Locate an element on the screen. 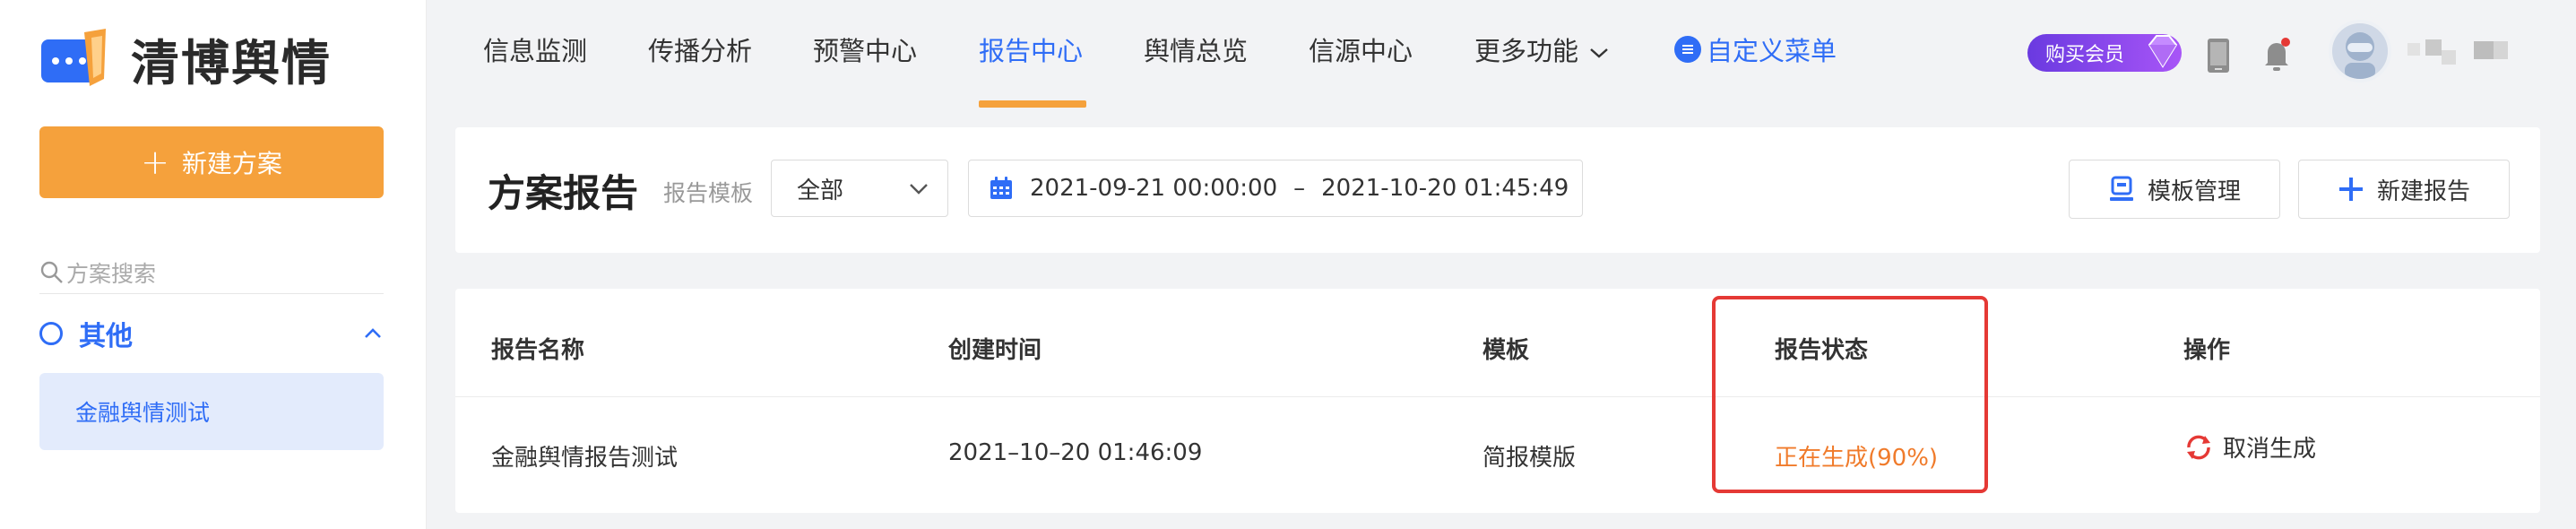  template-select: 全部 is located at coordinates (859, 188).